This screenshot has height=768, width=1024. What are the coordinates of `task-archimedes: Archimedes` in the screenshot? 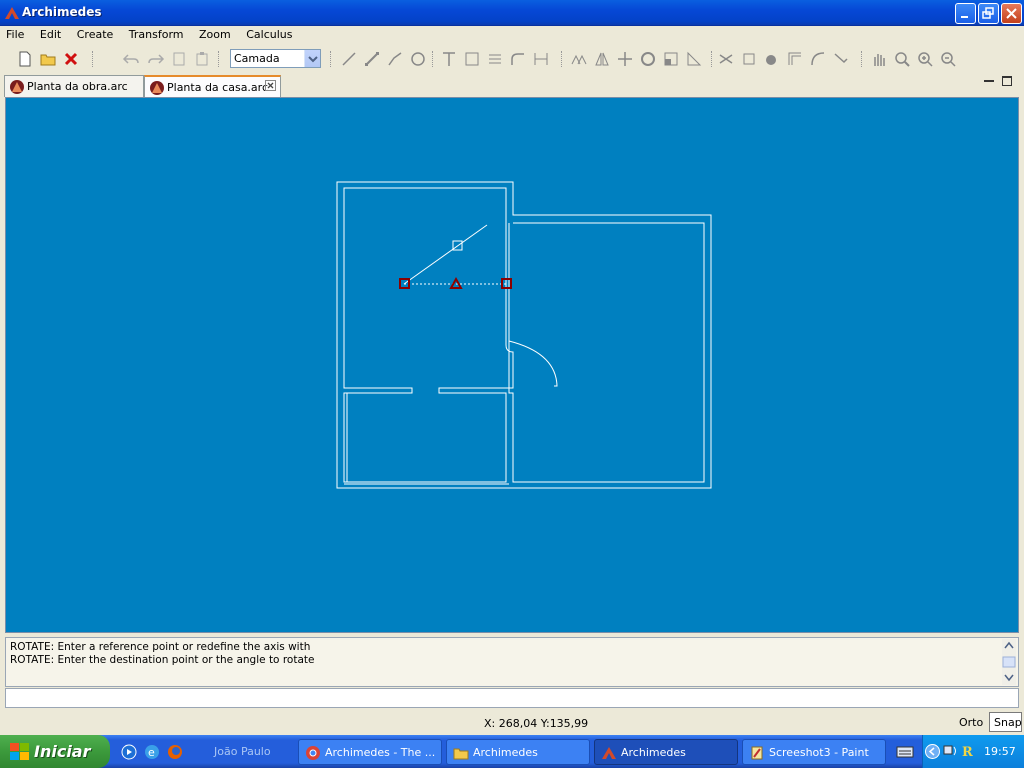 It's located at (666, 752).